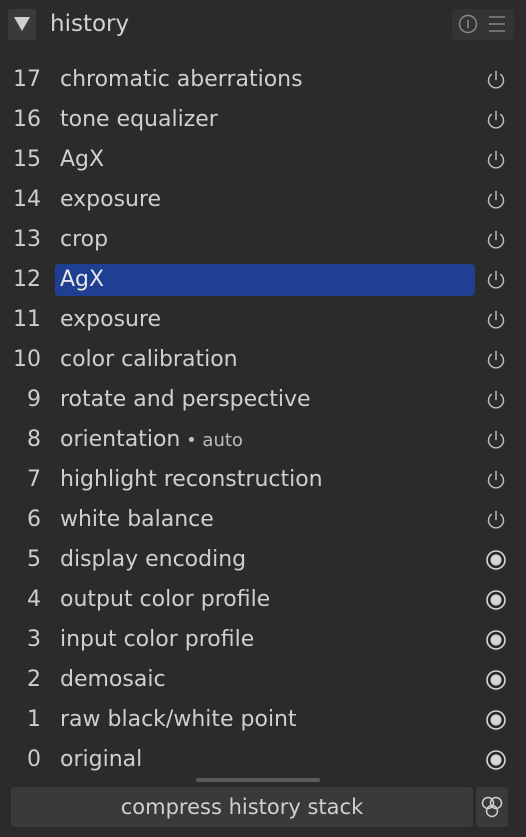  I want to click on history-item: 15 AgX, so click(263, 160).